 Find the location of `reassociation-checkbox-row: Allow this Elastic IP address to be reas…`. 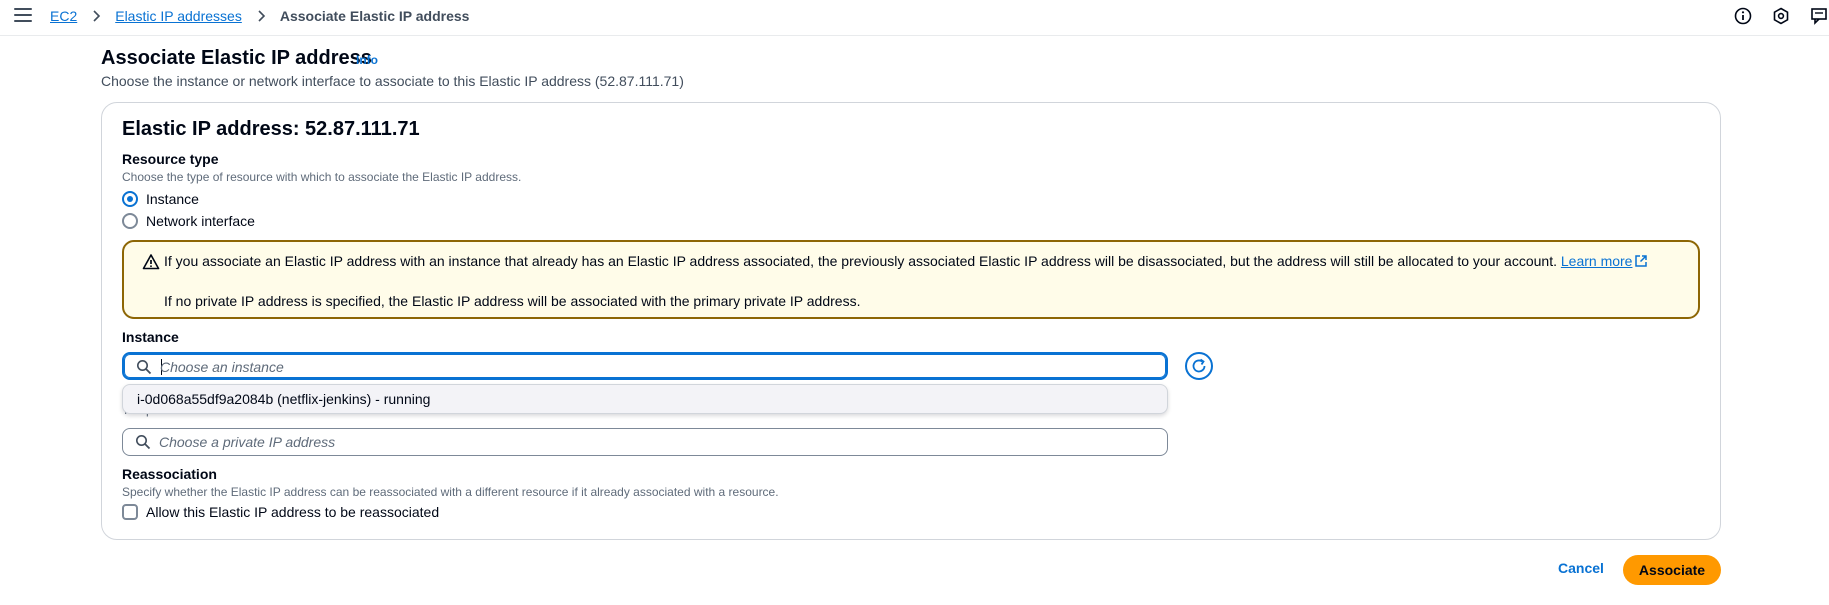

reassociation-checkbox-row: Allow this Elastic IP address to be reas… is located at coordinates (280, 512).